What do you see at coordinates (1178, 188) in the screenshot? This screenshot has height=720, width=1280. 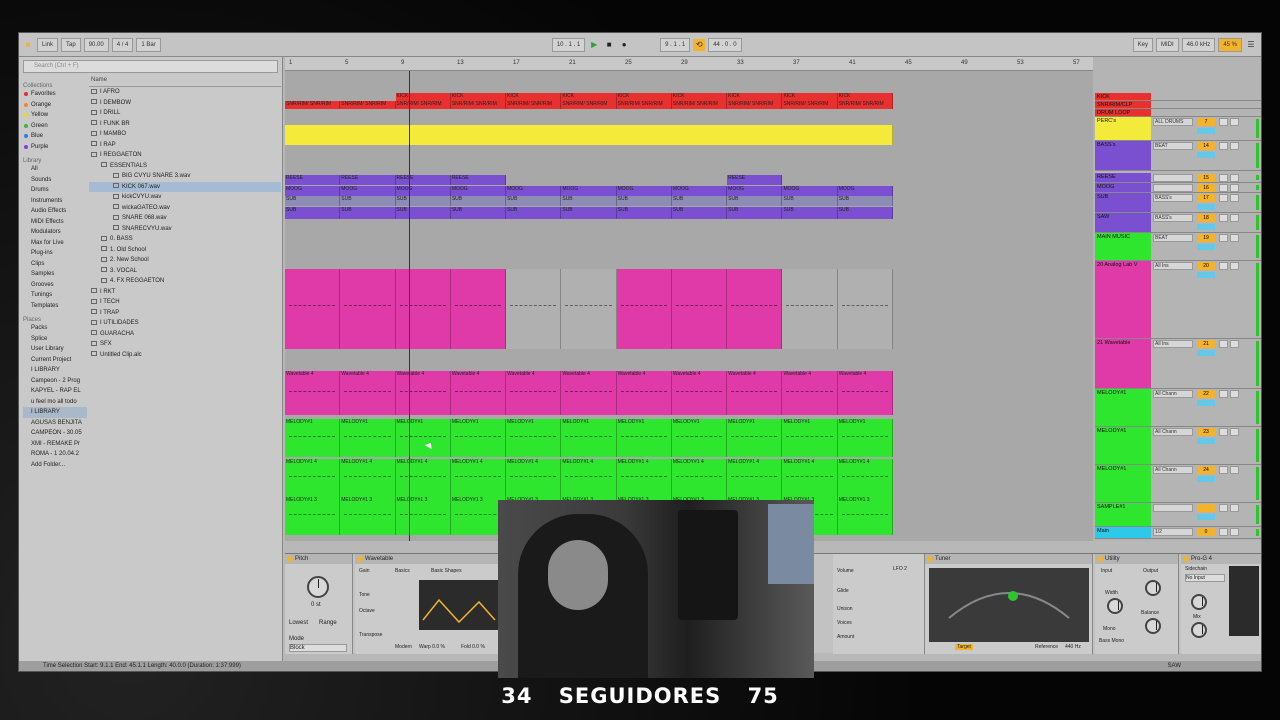 I see `track-header: MOOG 16` at bounding box center [1178, 188].